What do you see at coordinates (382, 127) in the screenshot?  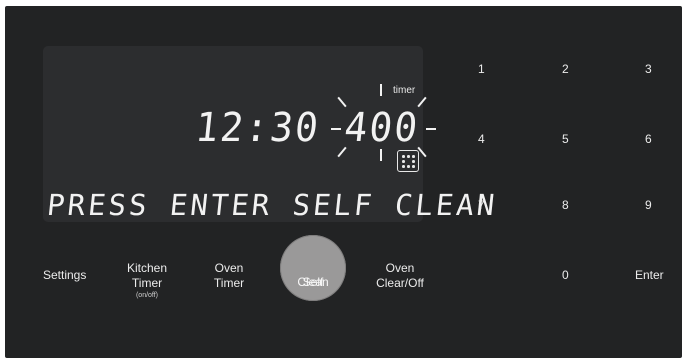 I see `temperature-readout: 400` at bounding box center [382, 127].